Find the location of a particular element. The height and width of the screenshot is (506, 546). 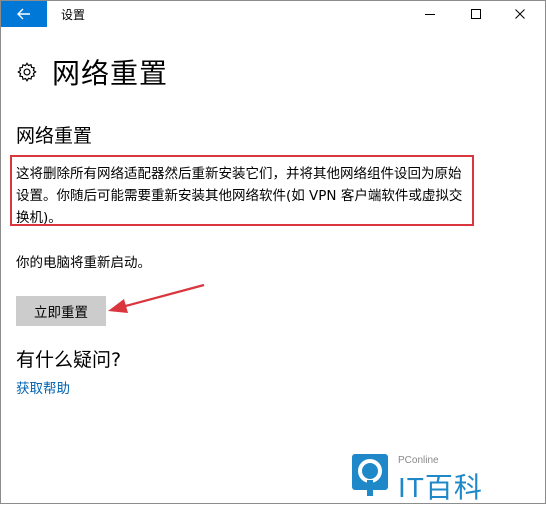

back-arrow-icon is located at coordinates (23, 14).